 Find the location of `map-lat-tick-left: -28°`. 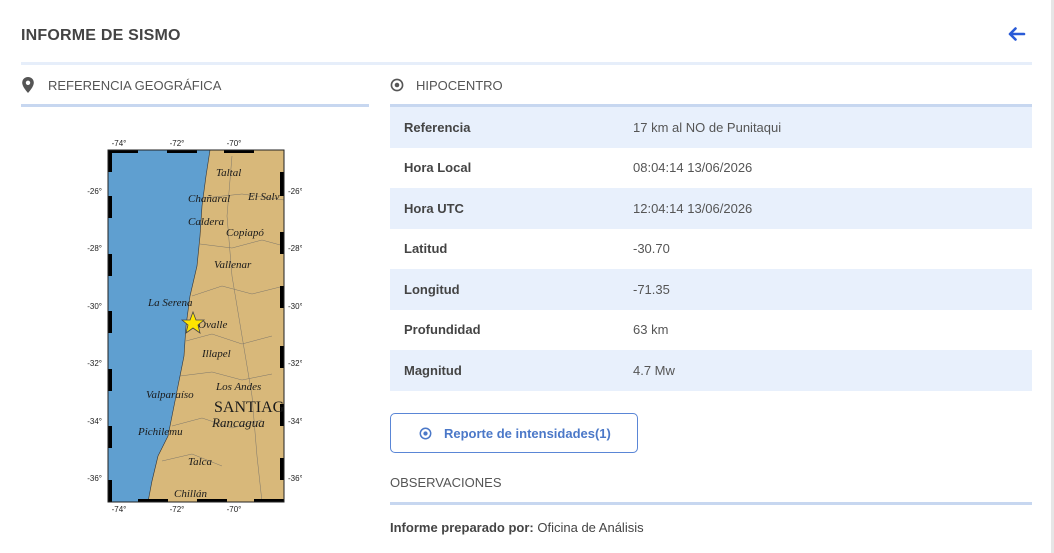

map-lat-tick-left: -28° is located at coordinates (94, 248).